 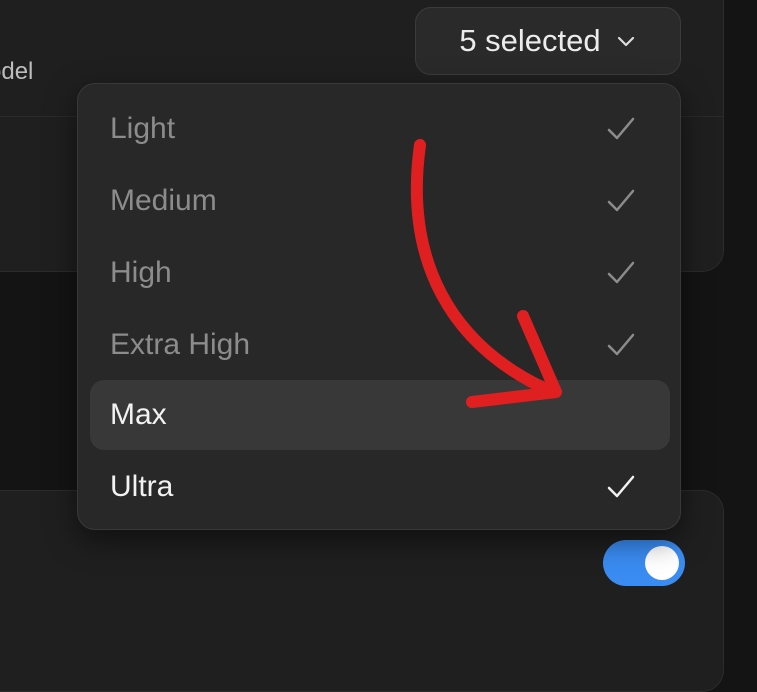 What do you see at coordinates (380, 273) in the screenshot?
I see `option-high: High` at bounding box center [380, 273].